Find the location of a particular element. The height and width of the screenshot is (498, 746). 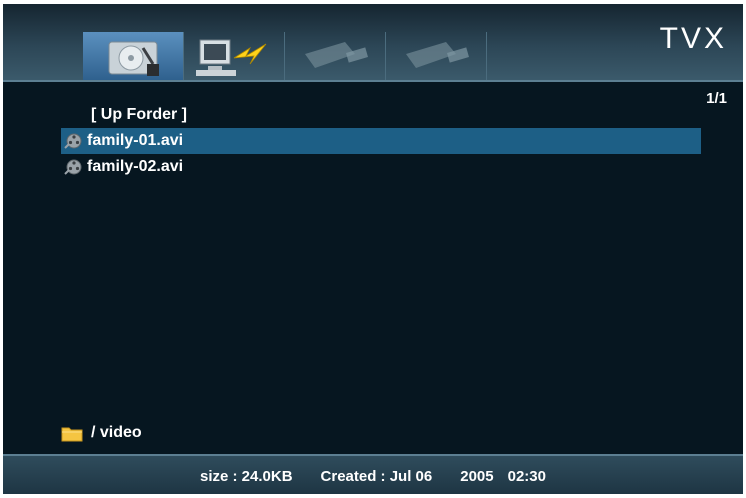

page-indicator: 1/1 is located at coordinates (716, 98).